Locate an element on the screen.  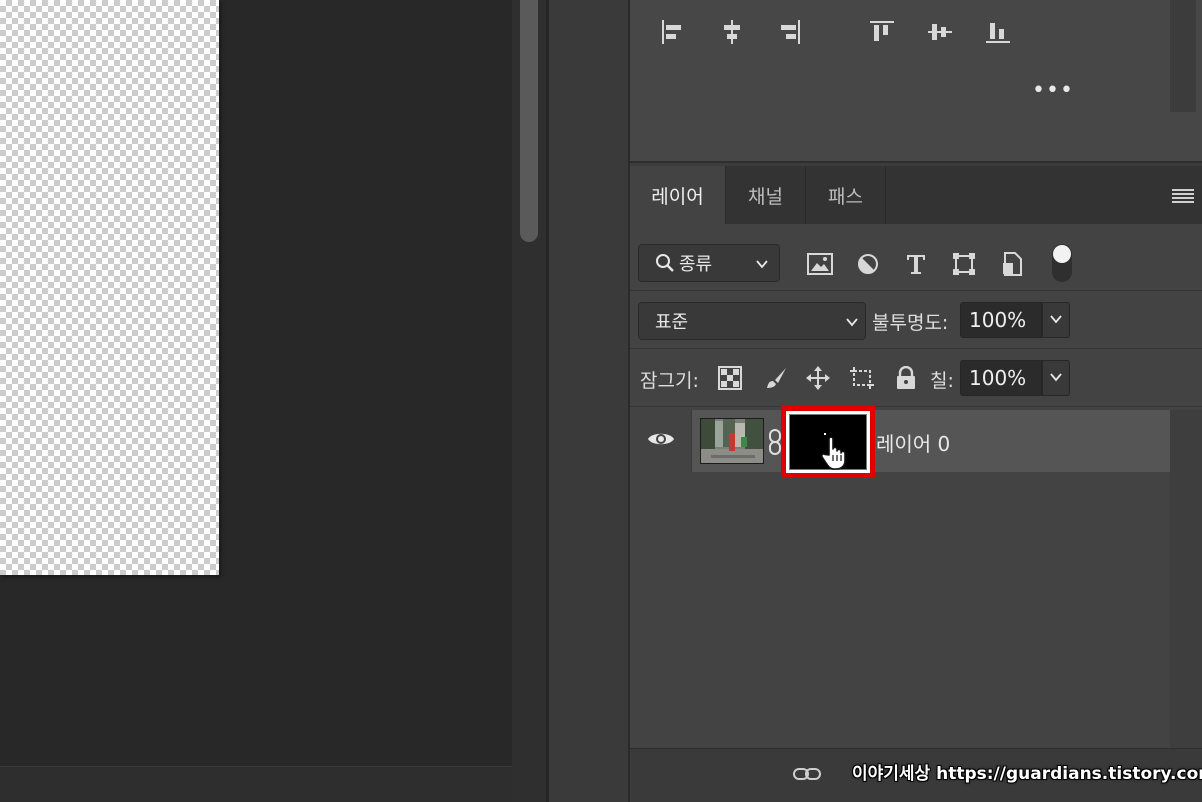
watermark-text: 이야기세상 https://guardians.tistory.com is located at coordinates (1027, 774).